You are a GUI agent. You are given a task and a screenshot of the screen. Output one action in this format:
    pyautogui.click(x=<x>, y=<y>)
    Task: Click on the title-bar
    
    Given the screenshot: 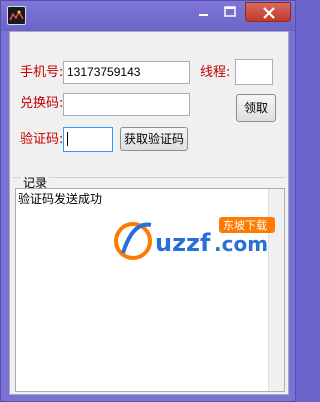 What is the action you would take?
    pyautogui.click(x=148, y=16)
    